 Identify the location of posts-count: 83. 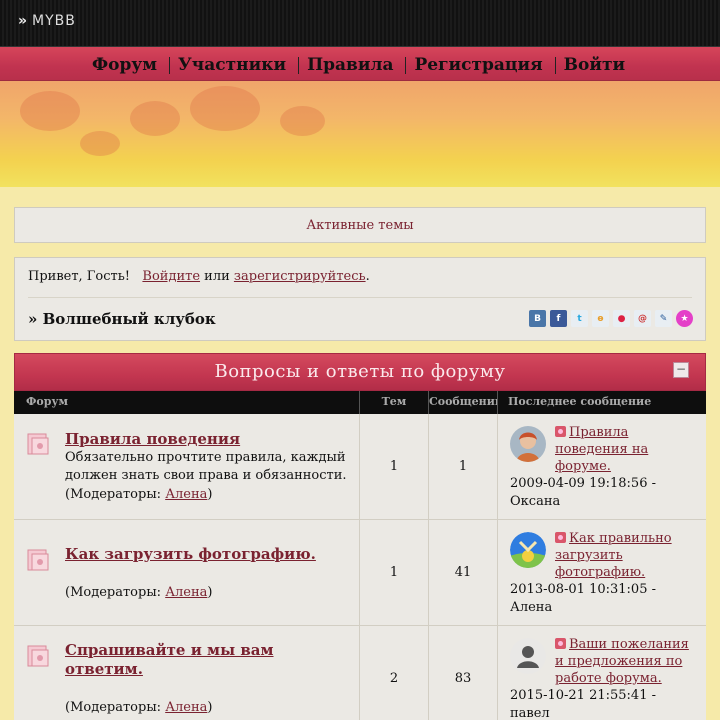
(463, 678).